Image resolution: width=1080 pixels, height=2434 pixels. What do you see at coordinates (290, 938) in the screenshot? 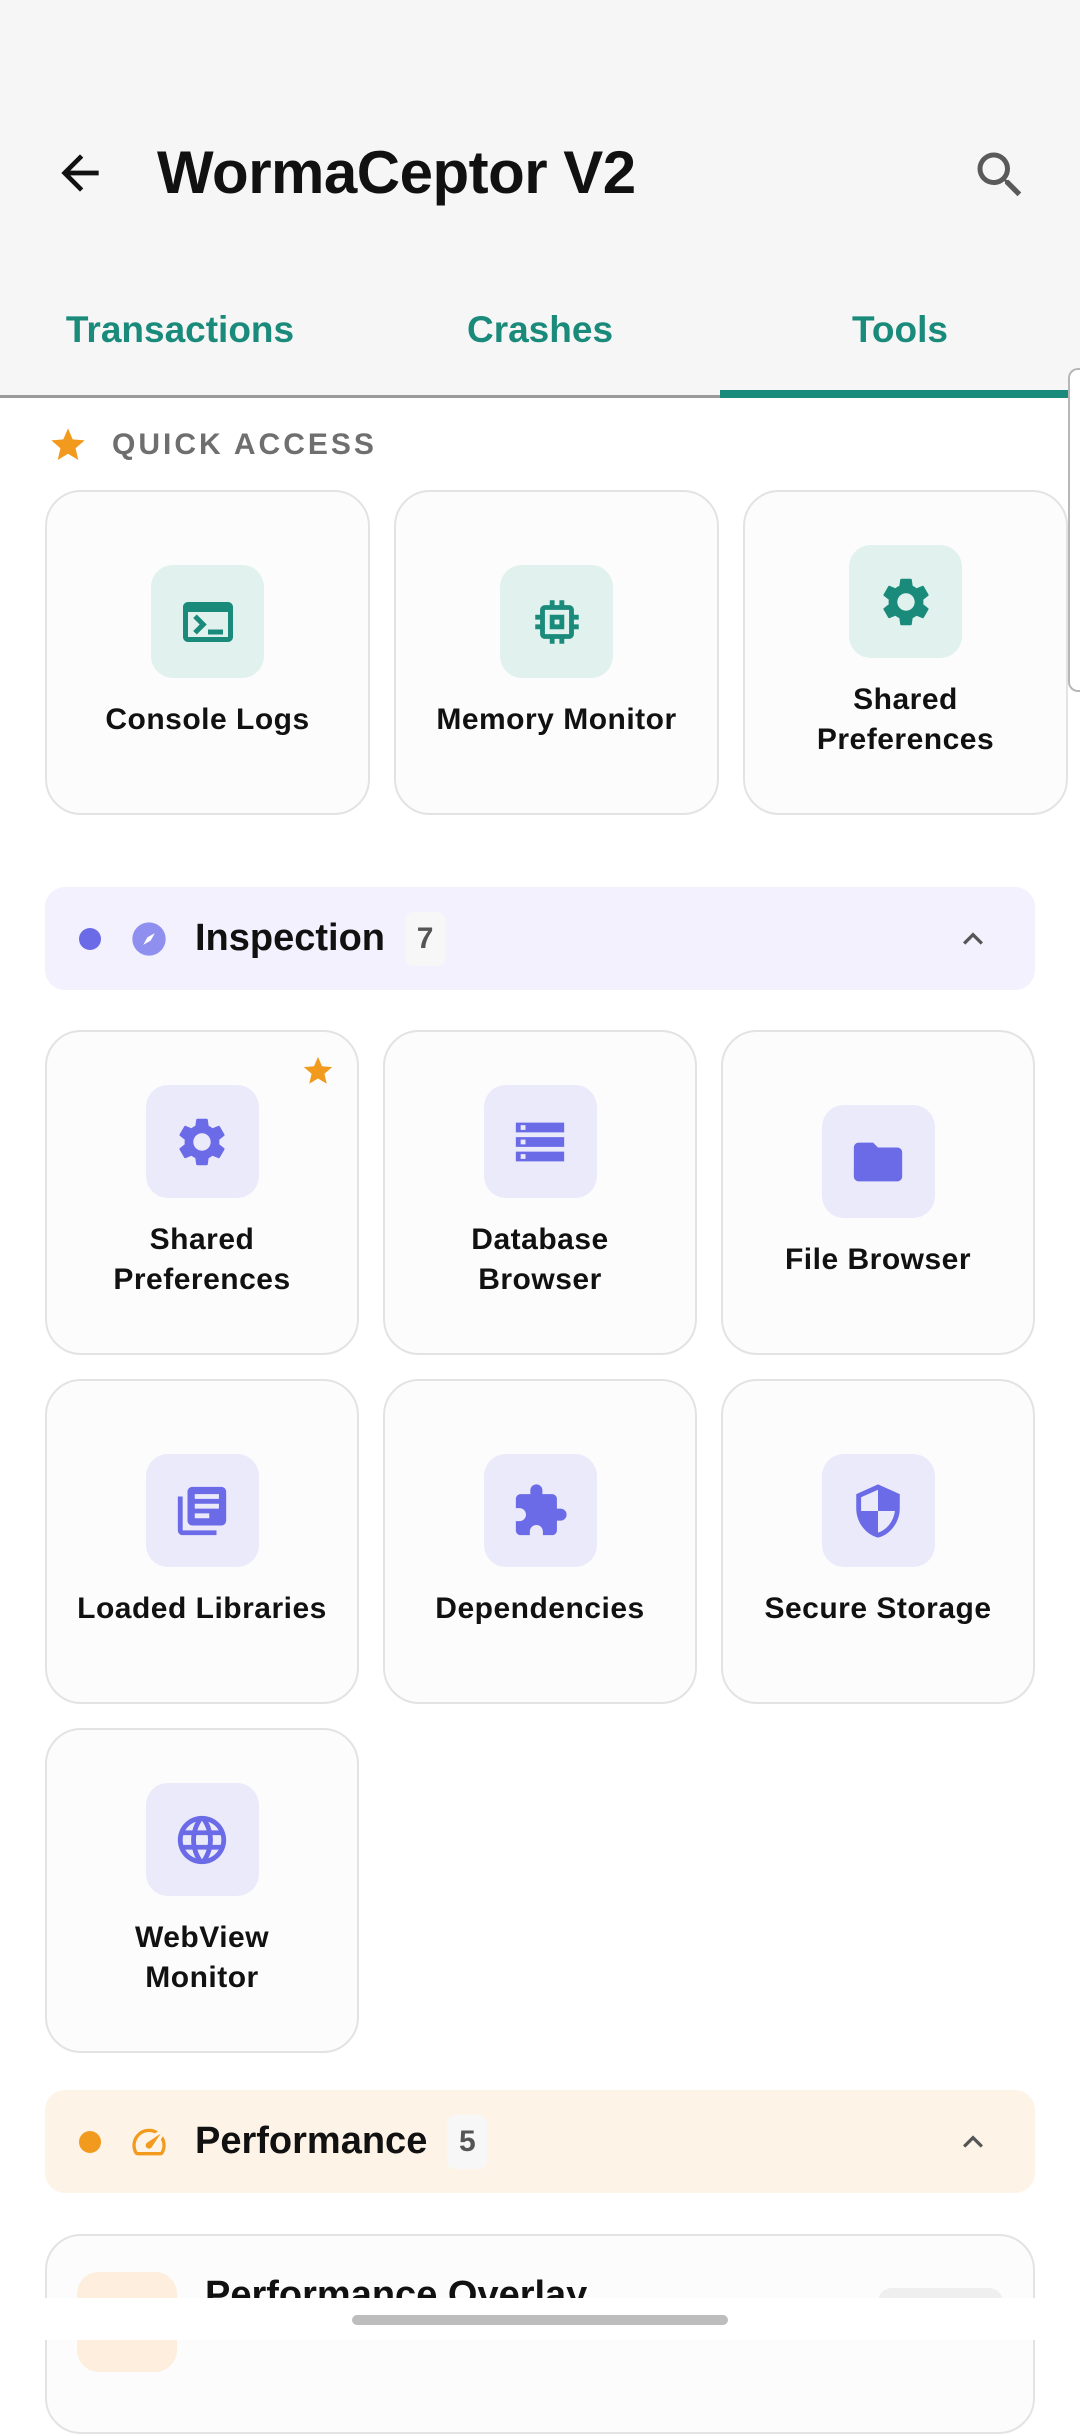
I see `section-title: Inspection` at bounding box center [290, 938].